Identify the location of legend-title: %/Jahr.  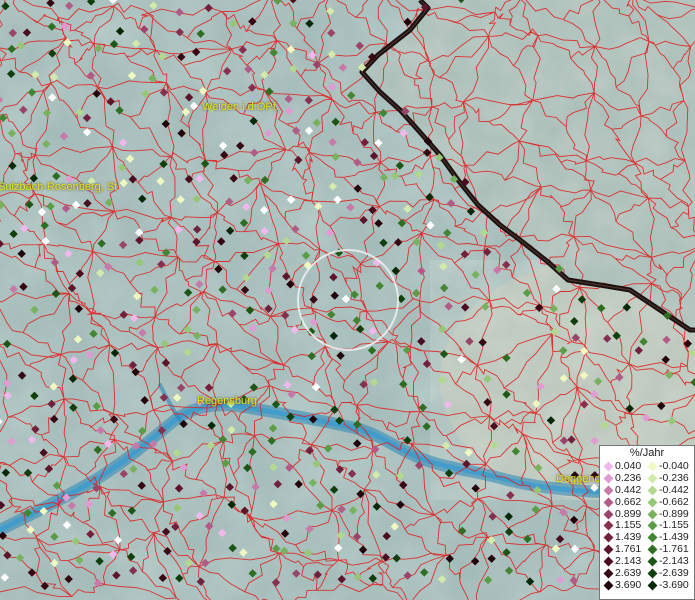
(647, 453).